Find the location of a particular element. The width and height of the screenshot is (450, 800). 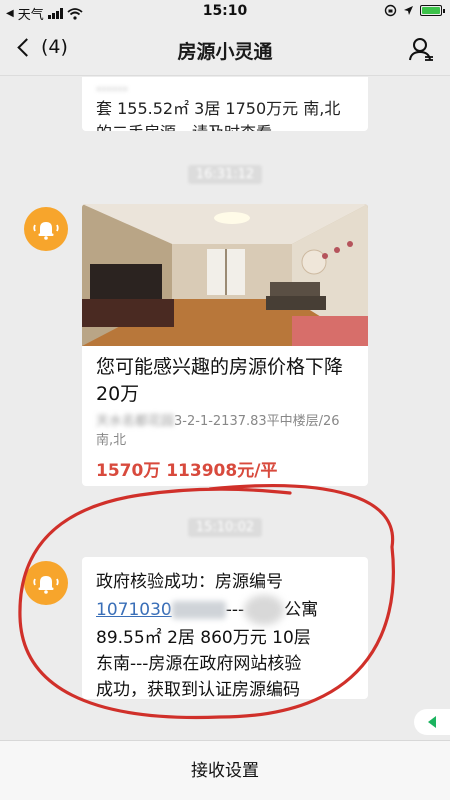

message-line: 东南---房源在政府网站核验 is located at coordinates (199, 664).